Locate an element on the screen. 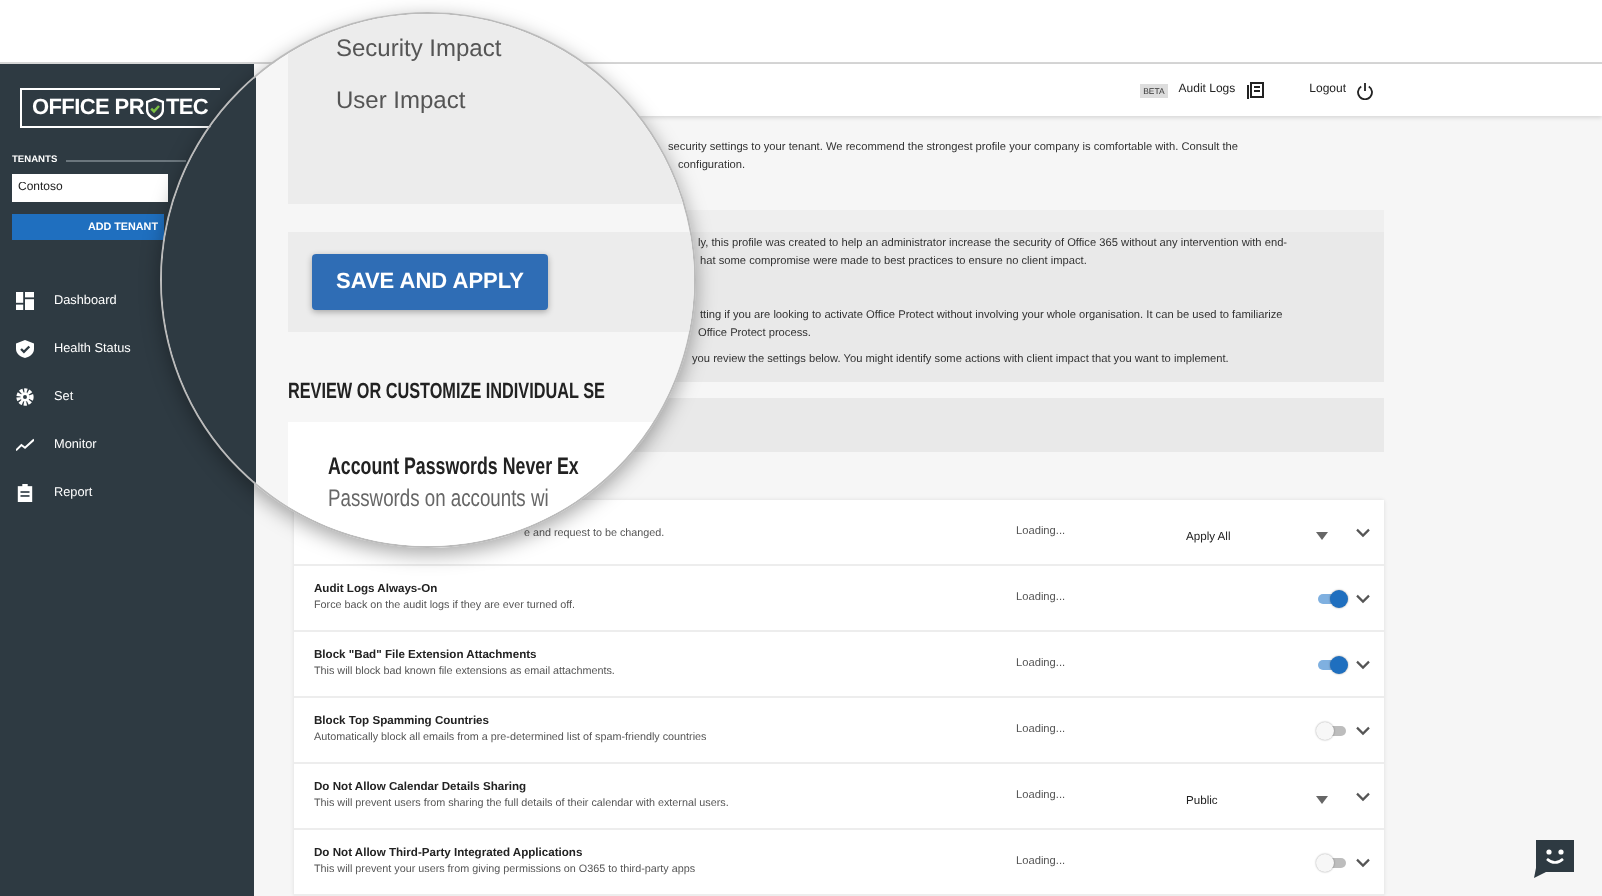  logo-text: OFFICE PR is located at coordinates (88, 108).